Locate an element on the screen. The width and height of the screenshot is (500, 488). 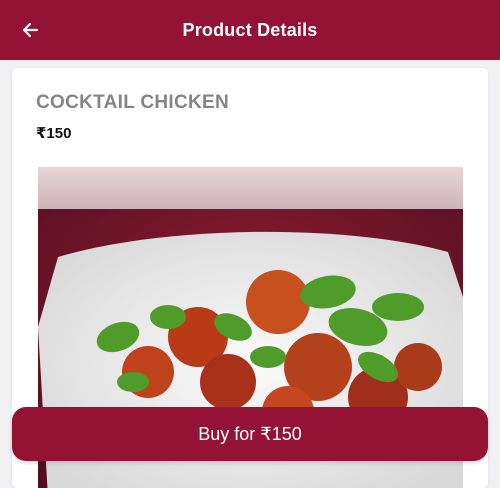
product-price: ₹150 is located at coordinates (54, 133).